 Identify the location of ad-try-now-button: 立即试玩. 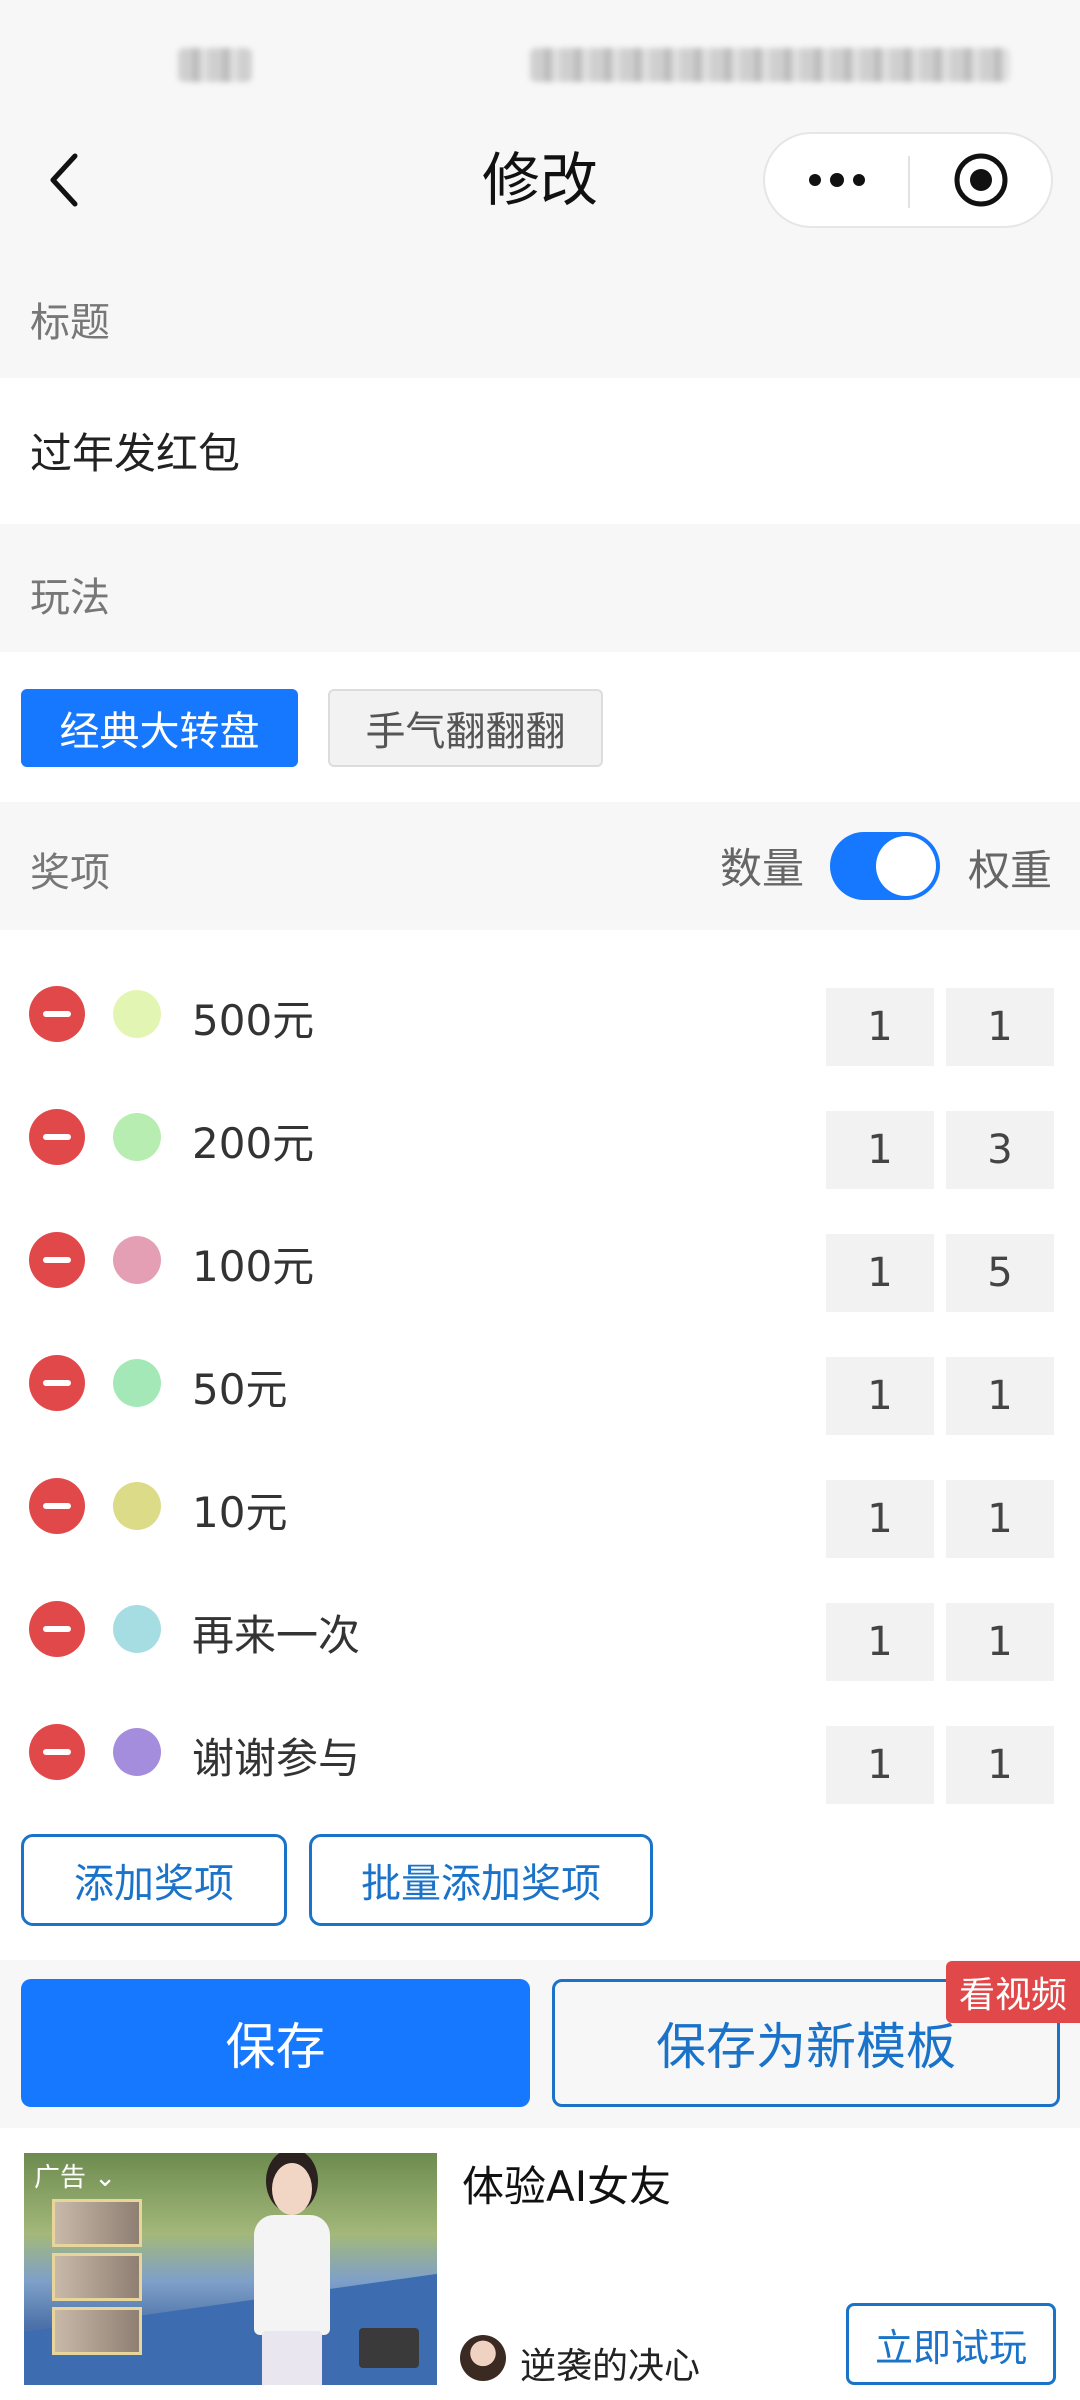
(951, 2344).